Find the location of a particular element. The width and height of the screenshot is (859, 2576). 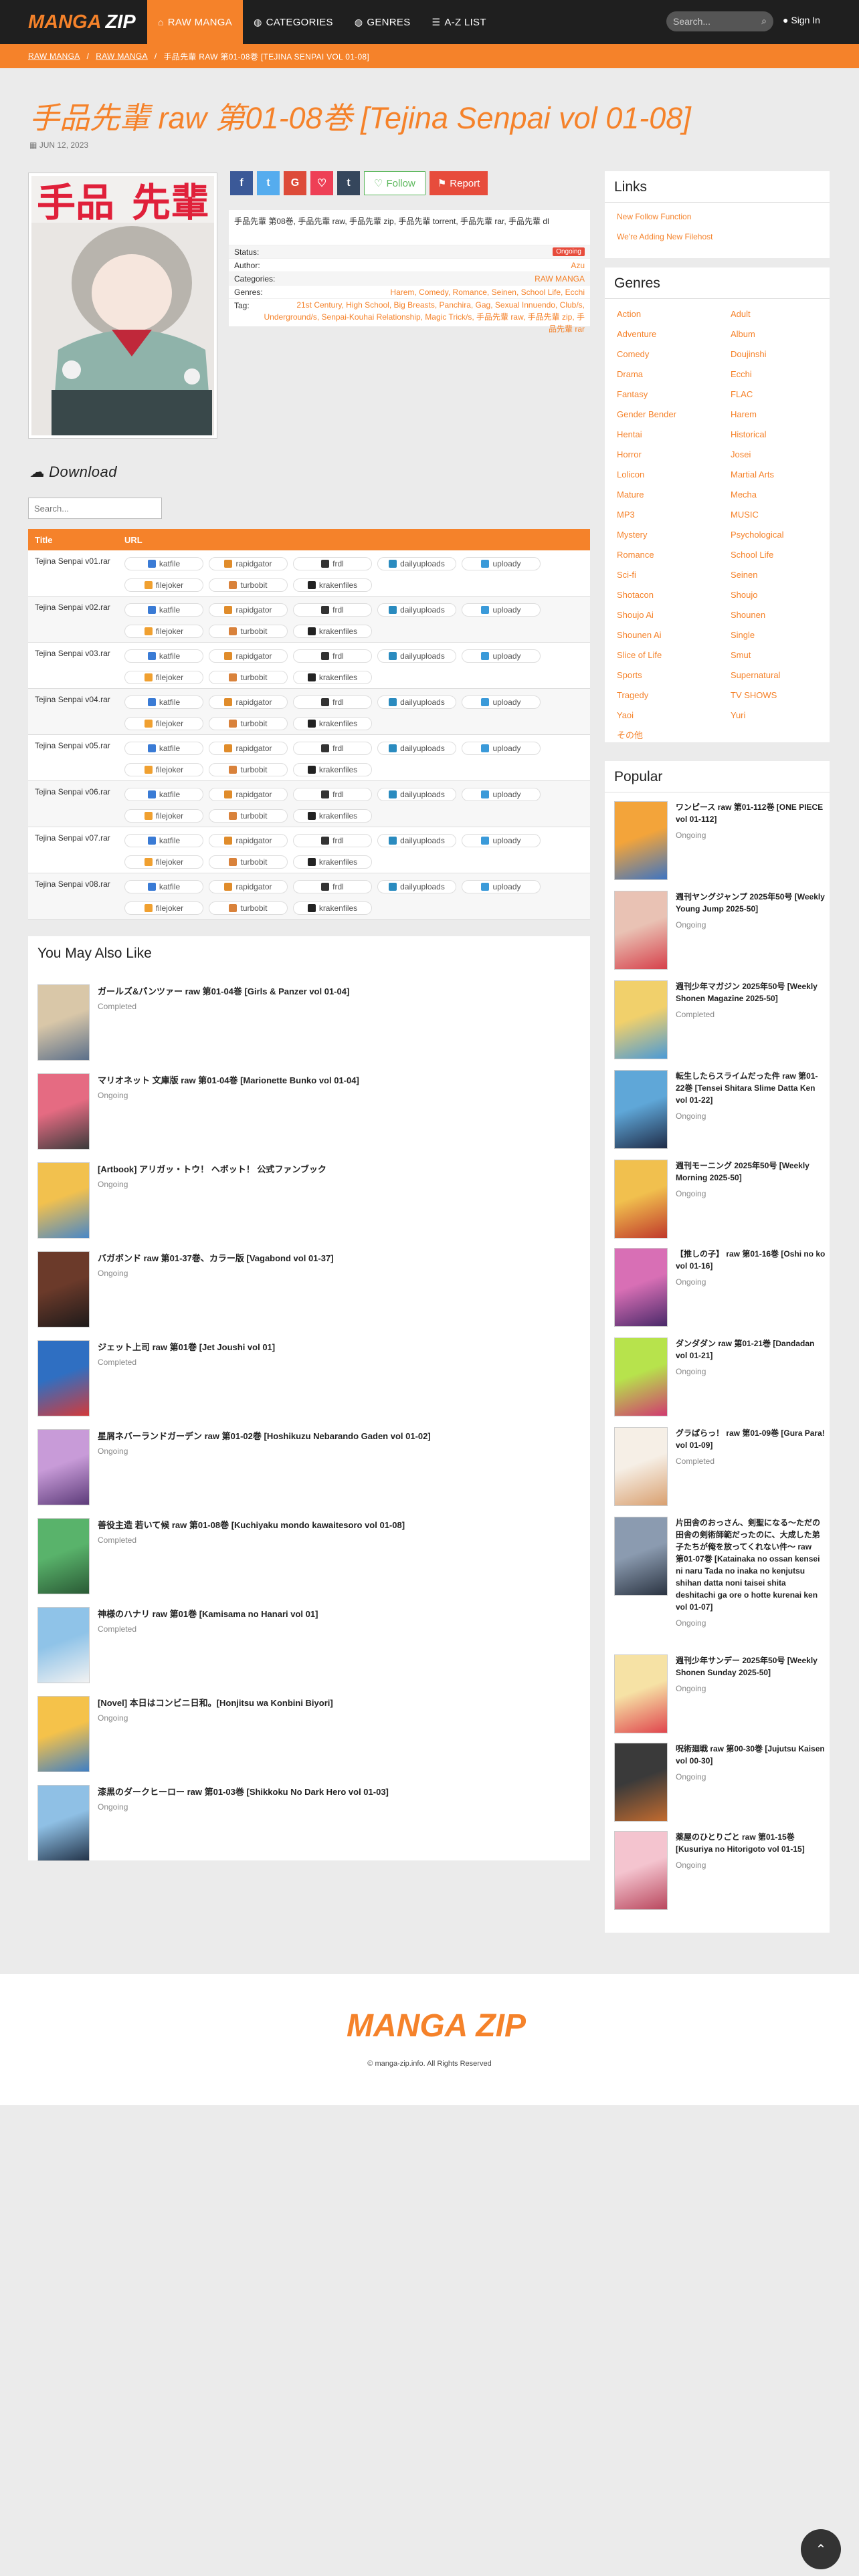

genre-link: Psychological is located at coordinates (781, 535).